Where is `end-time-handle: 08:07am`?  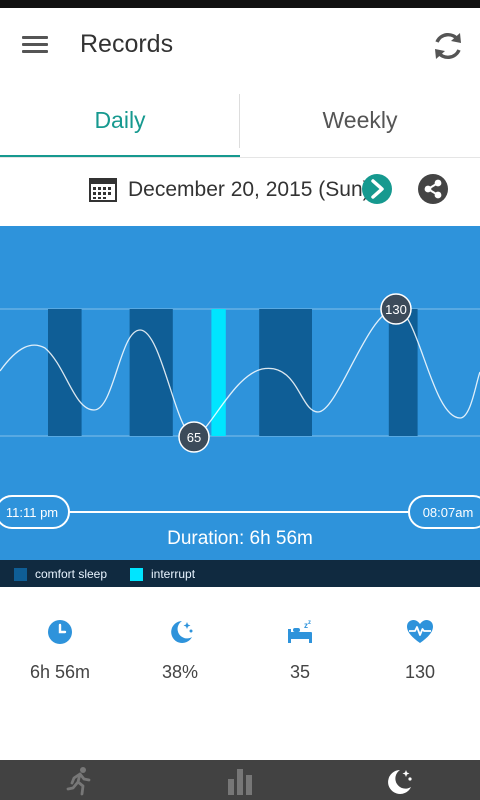
end-time-handle: 08:07am is located at coordinates (444, 512).